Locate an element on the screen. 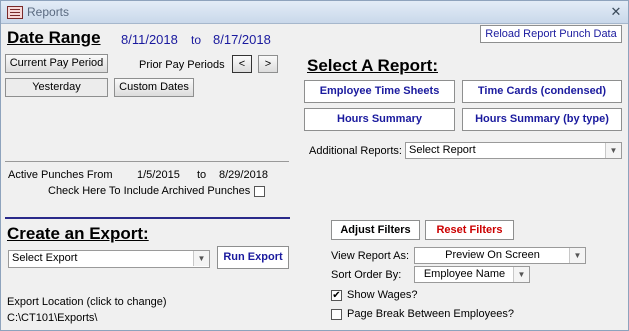  to-label: to is located at coordinates (196, 40).